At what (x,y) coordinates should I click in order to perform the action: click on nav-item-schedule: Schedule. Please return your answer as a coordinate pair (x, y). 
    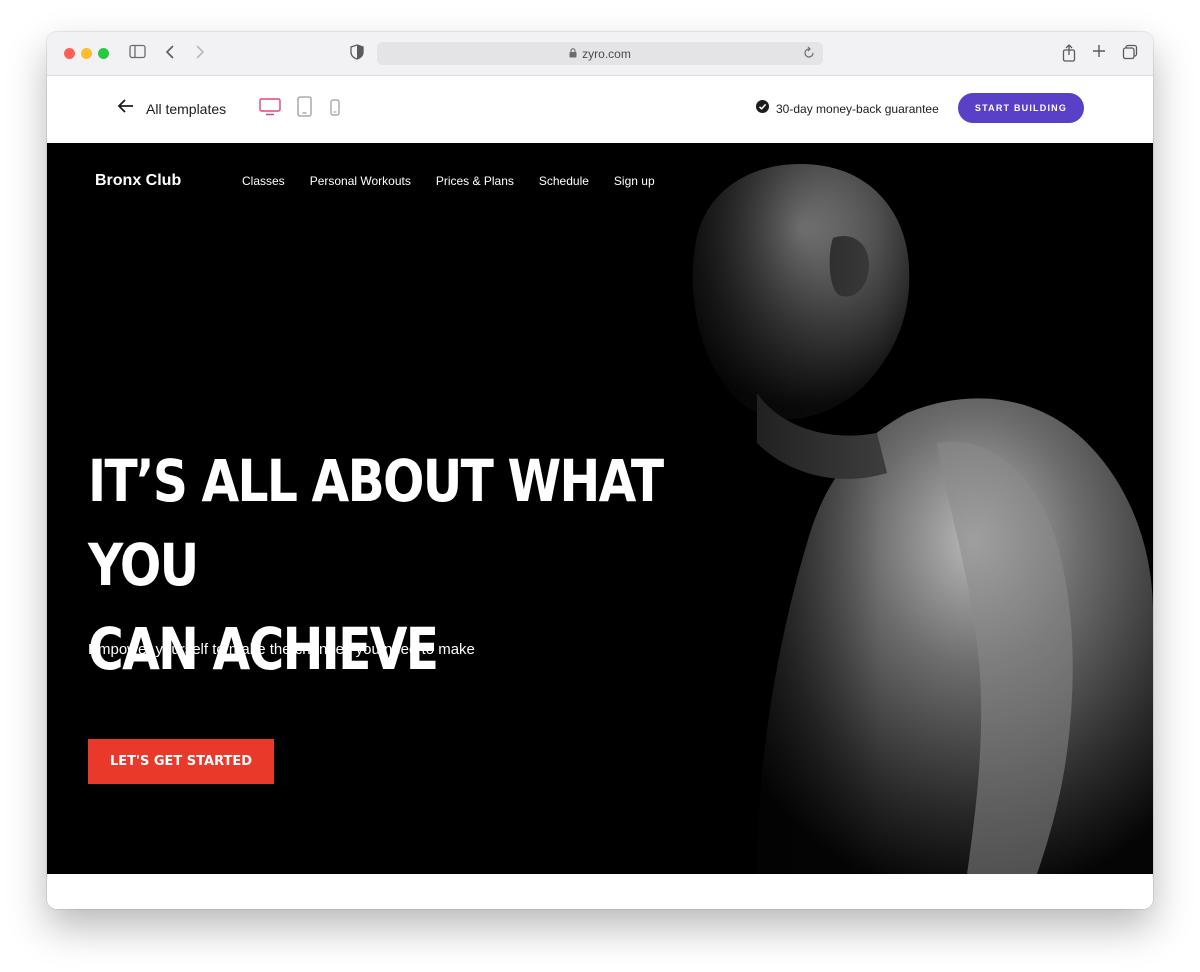
    Looking at the image, I should click on (564, 181).